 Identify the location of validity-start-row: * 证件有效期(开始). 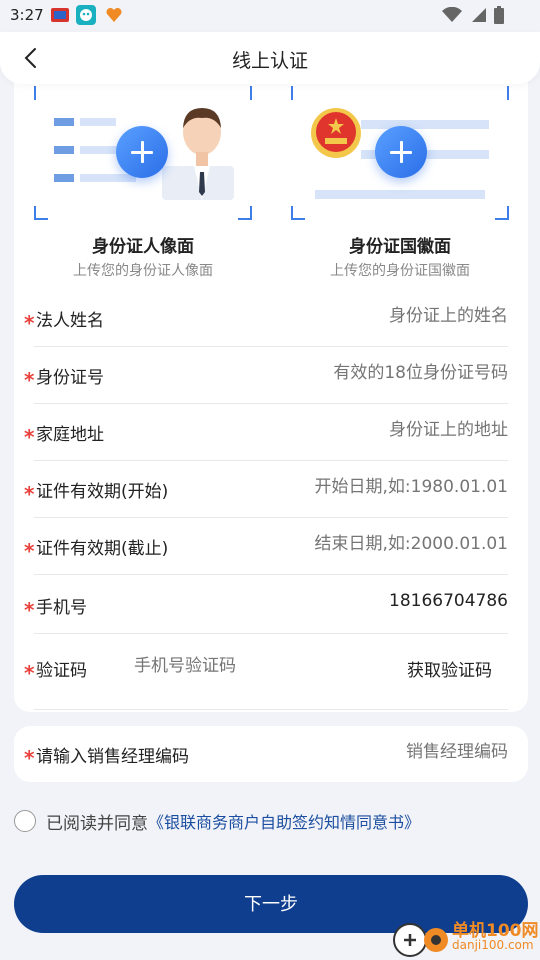
(266, 489).